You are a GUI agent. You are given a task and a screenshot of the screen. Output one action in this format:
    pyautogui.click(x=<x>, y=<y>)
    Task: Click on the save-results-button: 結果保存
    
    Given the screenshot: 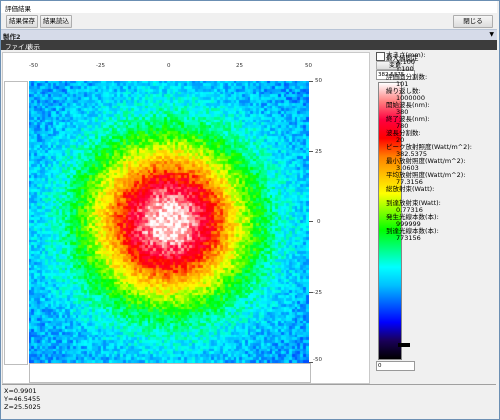 What is the action you would take?
    pyautogui.click(x=22, y=21)
    